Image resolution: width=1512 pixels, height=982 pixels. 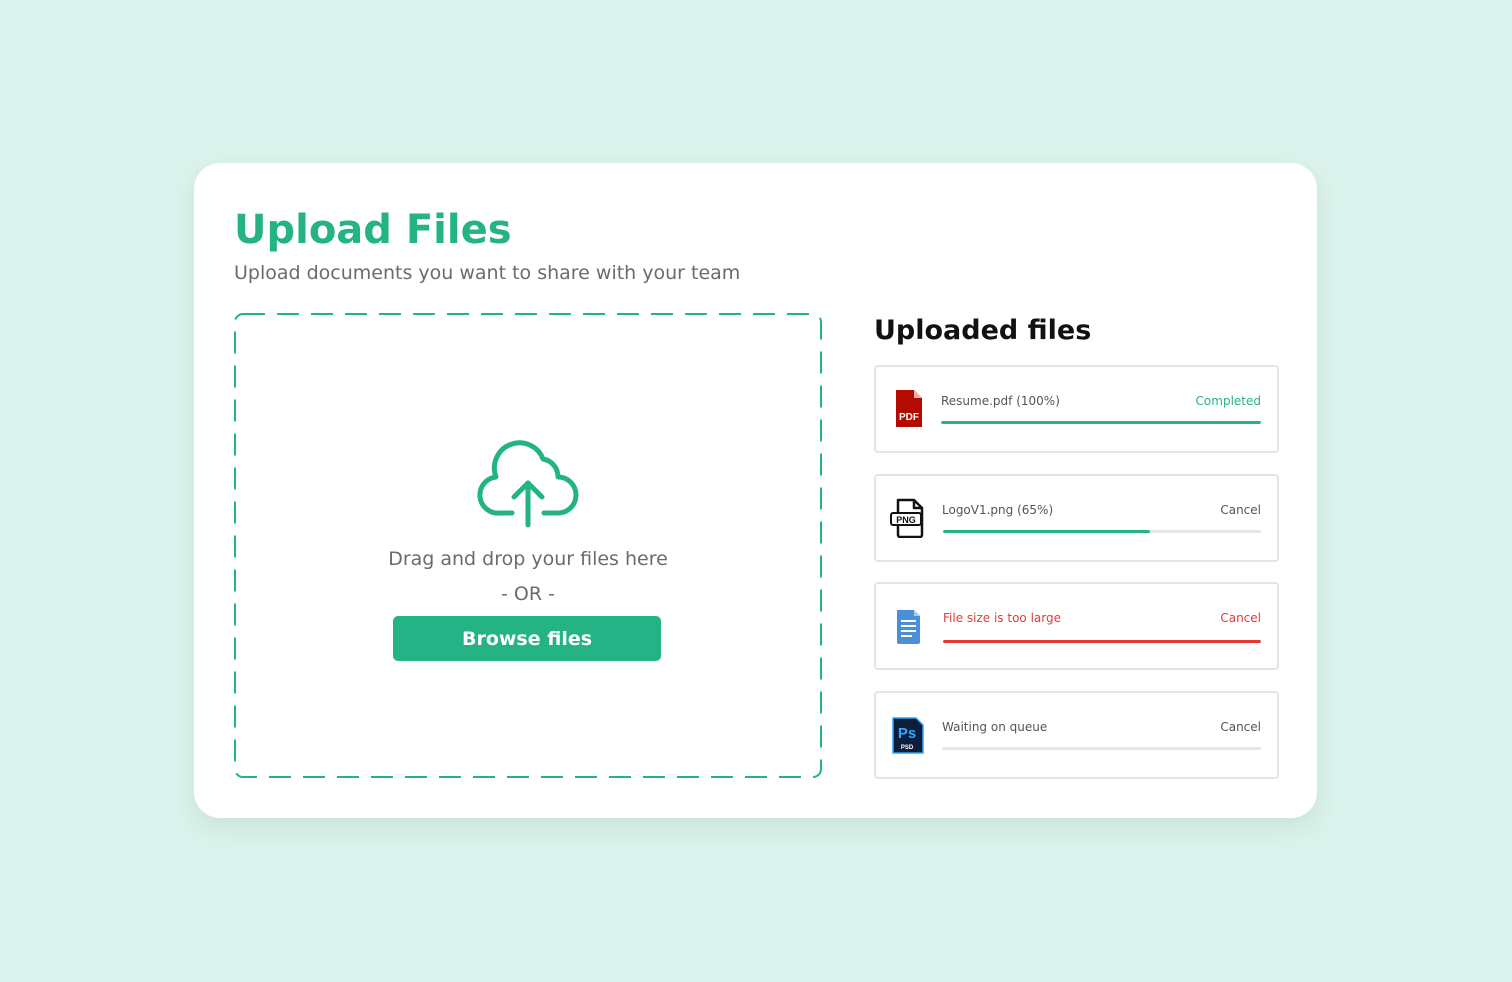 What do you see at coordinates (1076, 518) in the screenshot?
I see `file-item: PNG LogoV1.png (65%) Cancel` at bounding box center [1076, 518].